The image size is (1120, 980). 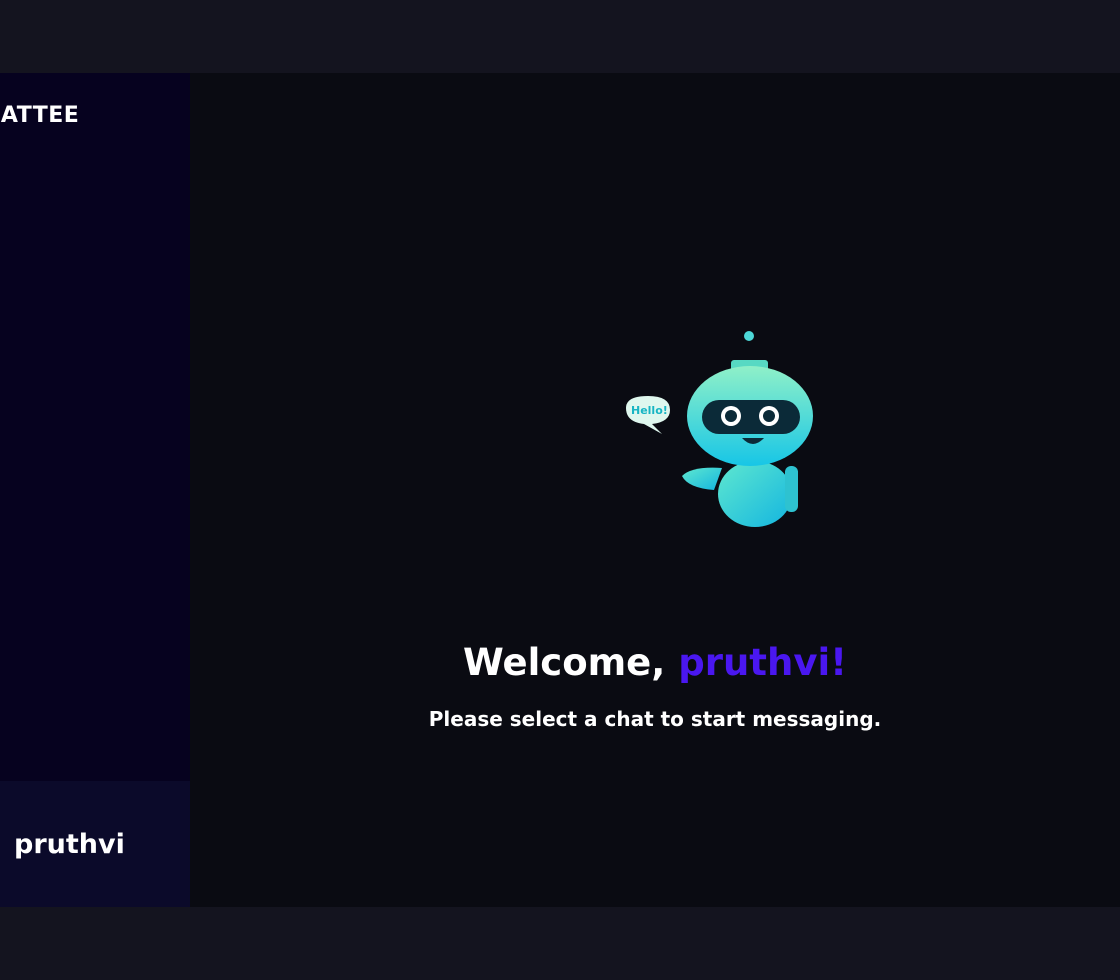 I want to click on welcome-heading: Welcome, pruthvi!, so click(x=655, y=662).